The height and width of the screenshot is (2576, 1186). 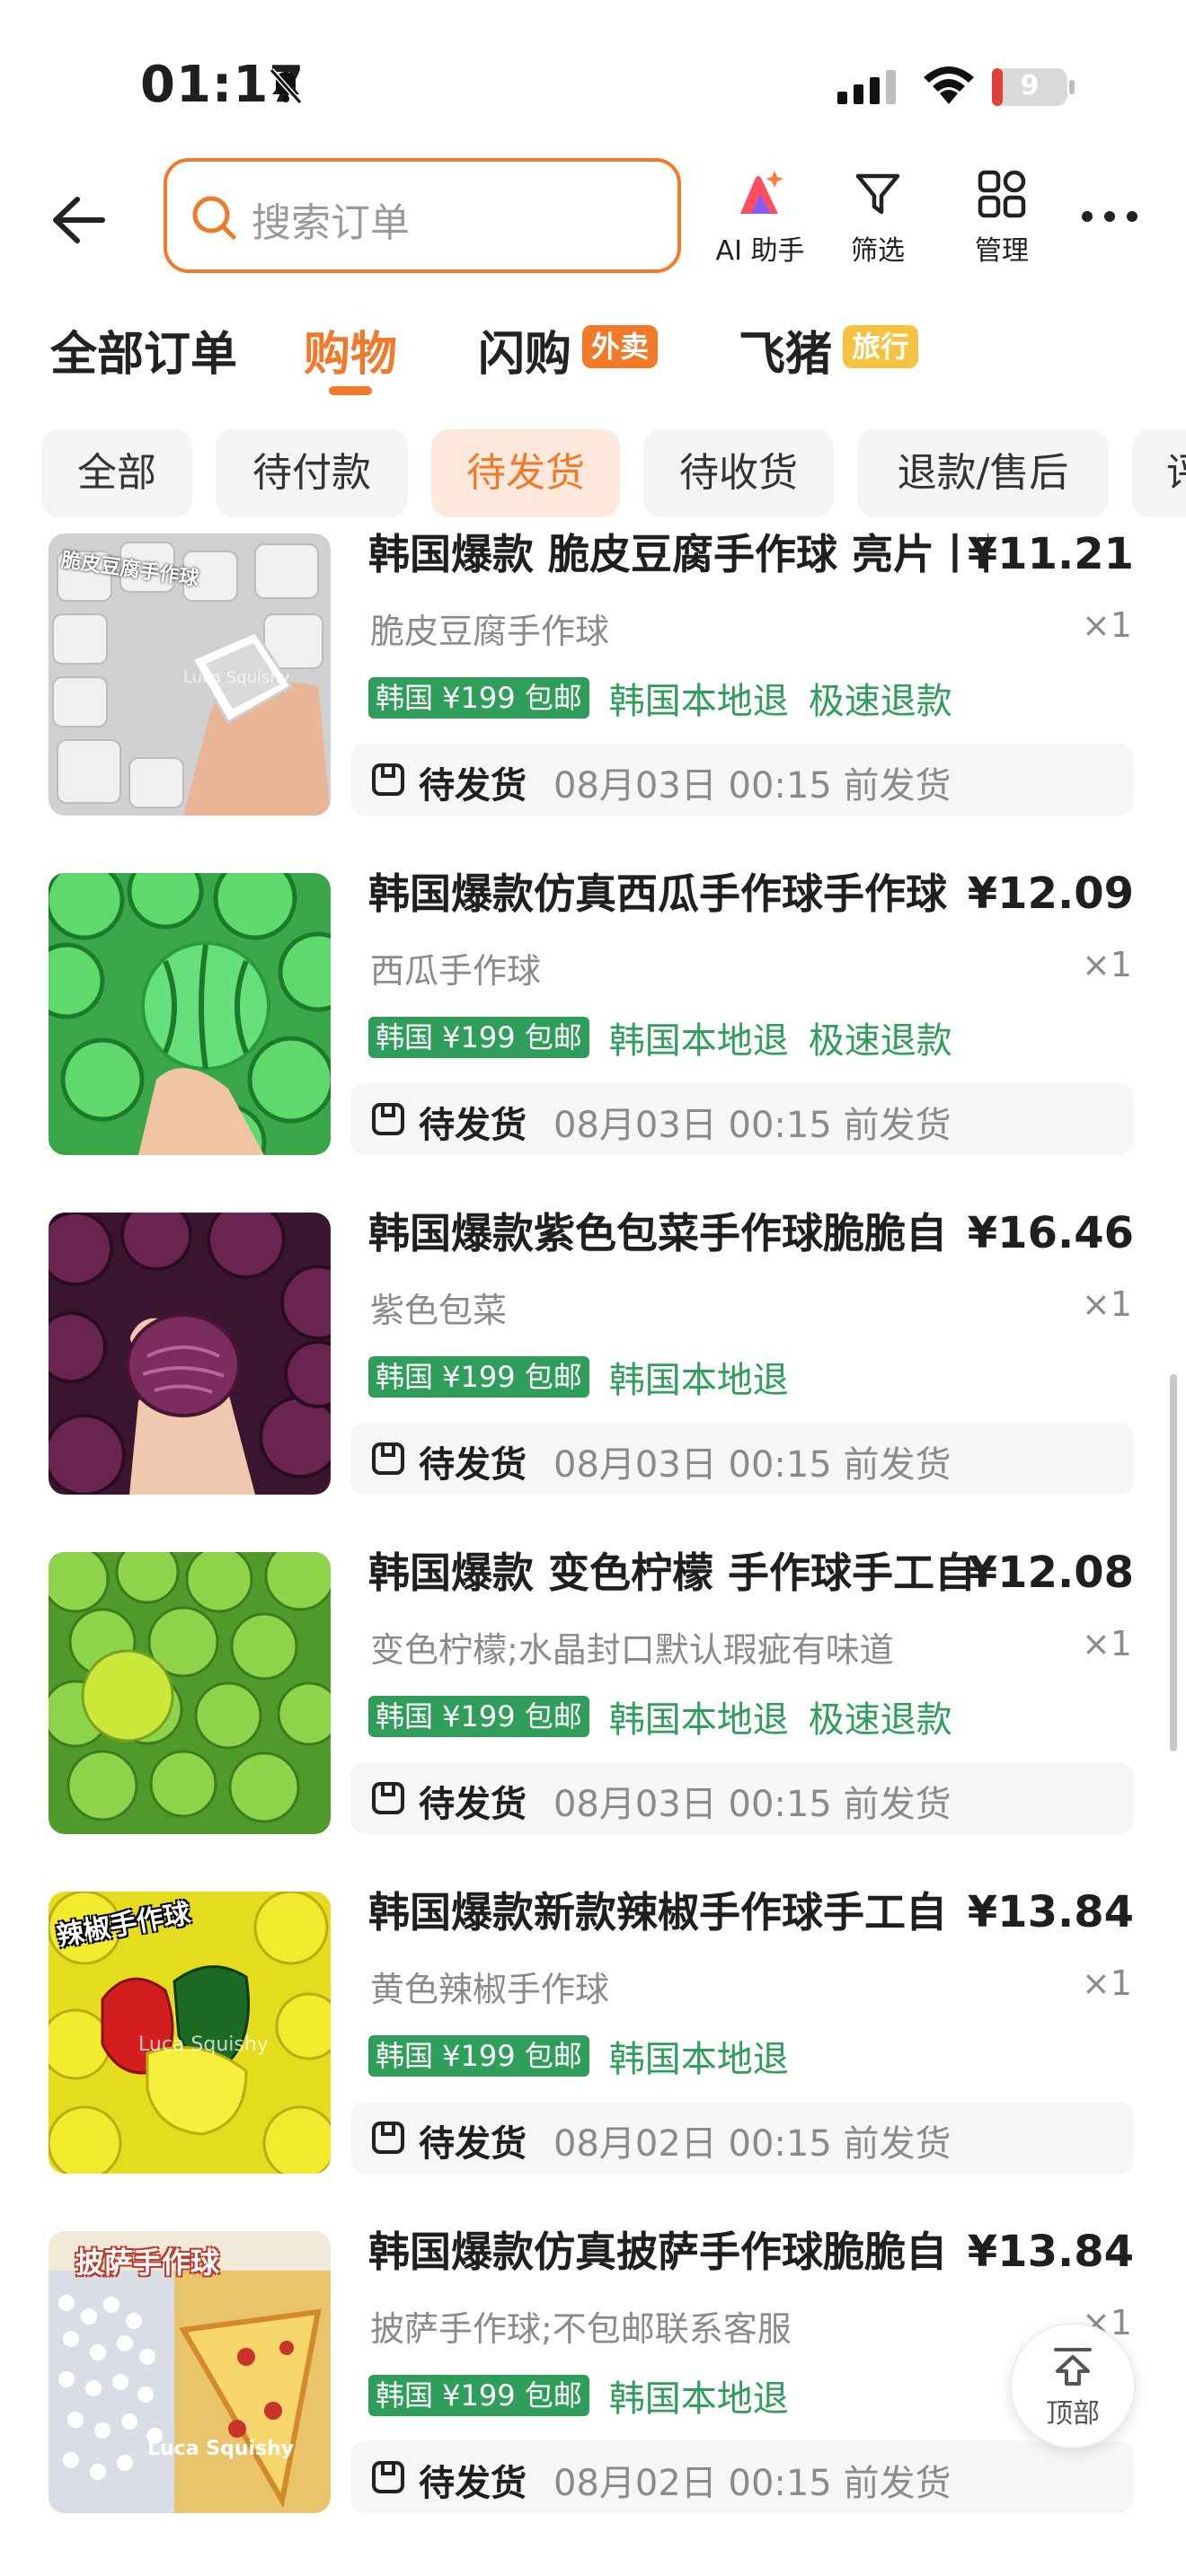 What do you see at coordinates (143, 350) in the screenshot?
I see `tab-all-orders: 全部订单` at bounding box center [143, 350].